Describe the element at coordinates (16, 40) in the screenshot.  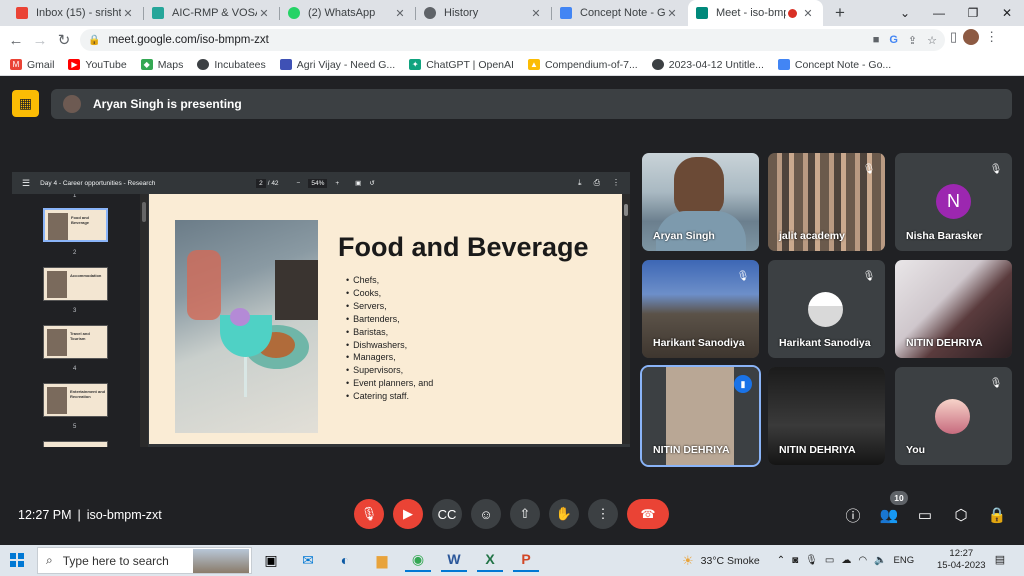
I see `back-arrow-icon: ←` at that location.